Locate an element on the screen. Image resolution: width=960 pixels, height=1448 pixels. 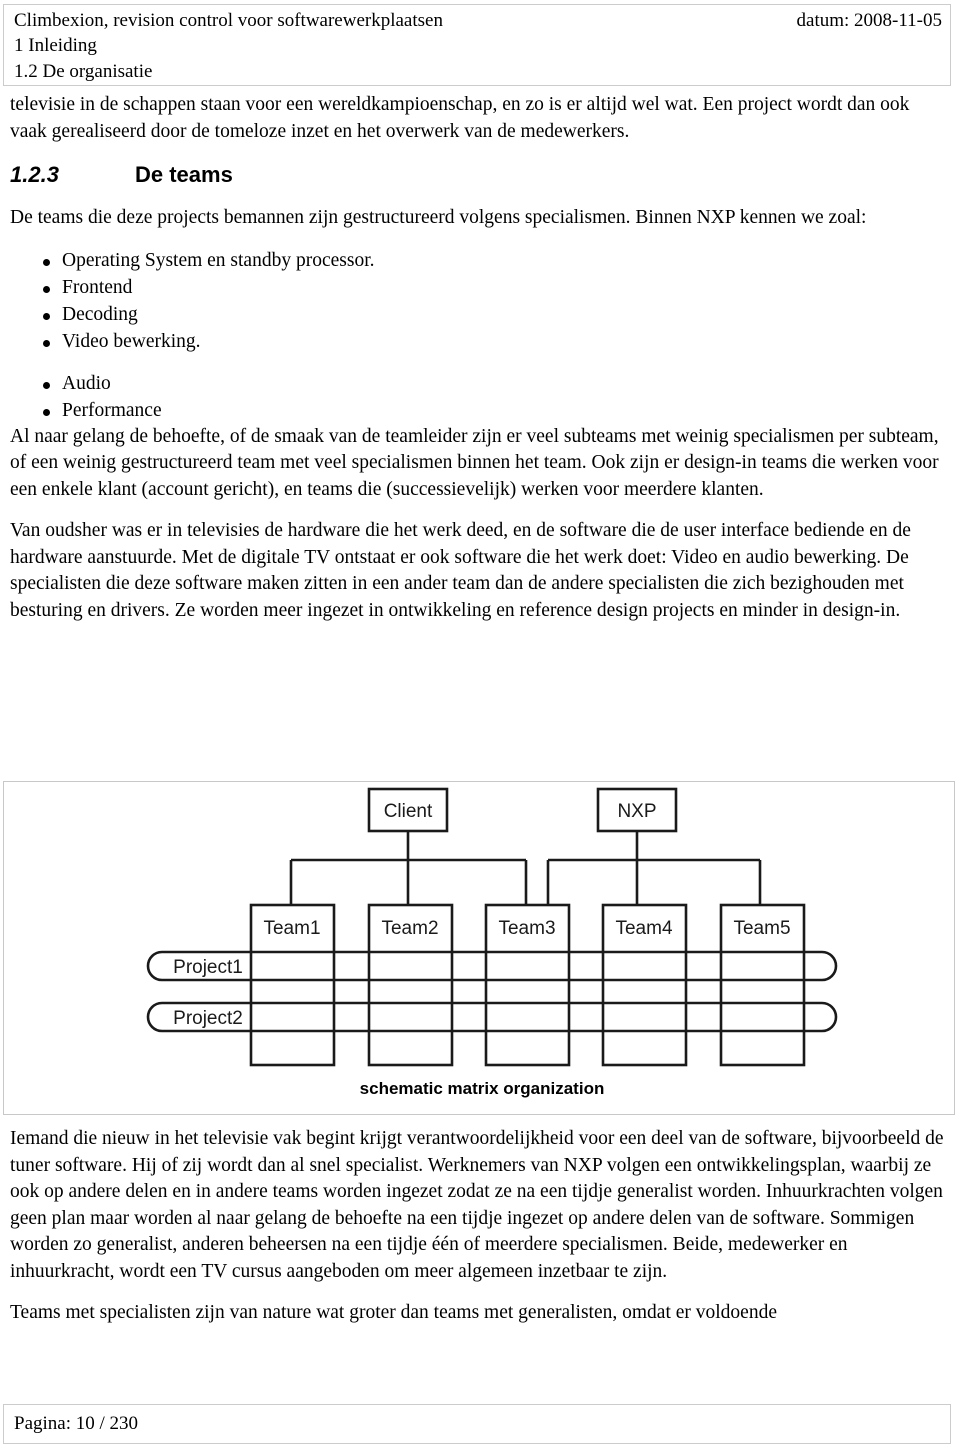
list-item: Frontend is located at coordinates (480, 287).